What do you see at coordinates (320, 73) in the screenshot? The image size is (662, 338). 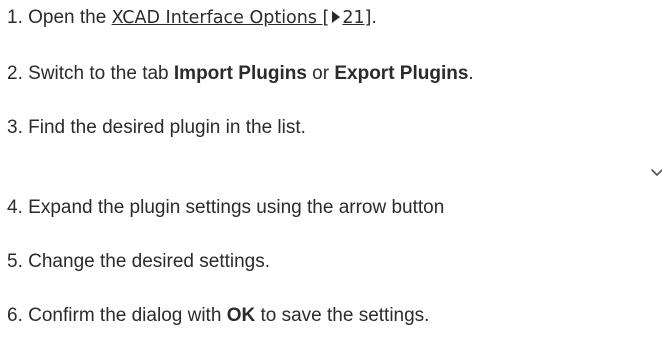 I see `step-text-middle: or` at bounding box center [320, 73].